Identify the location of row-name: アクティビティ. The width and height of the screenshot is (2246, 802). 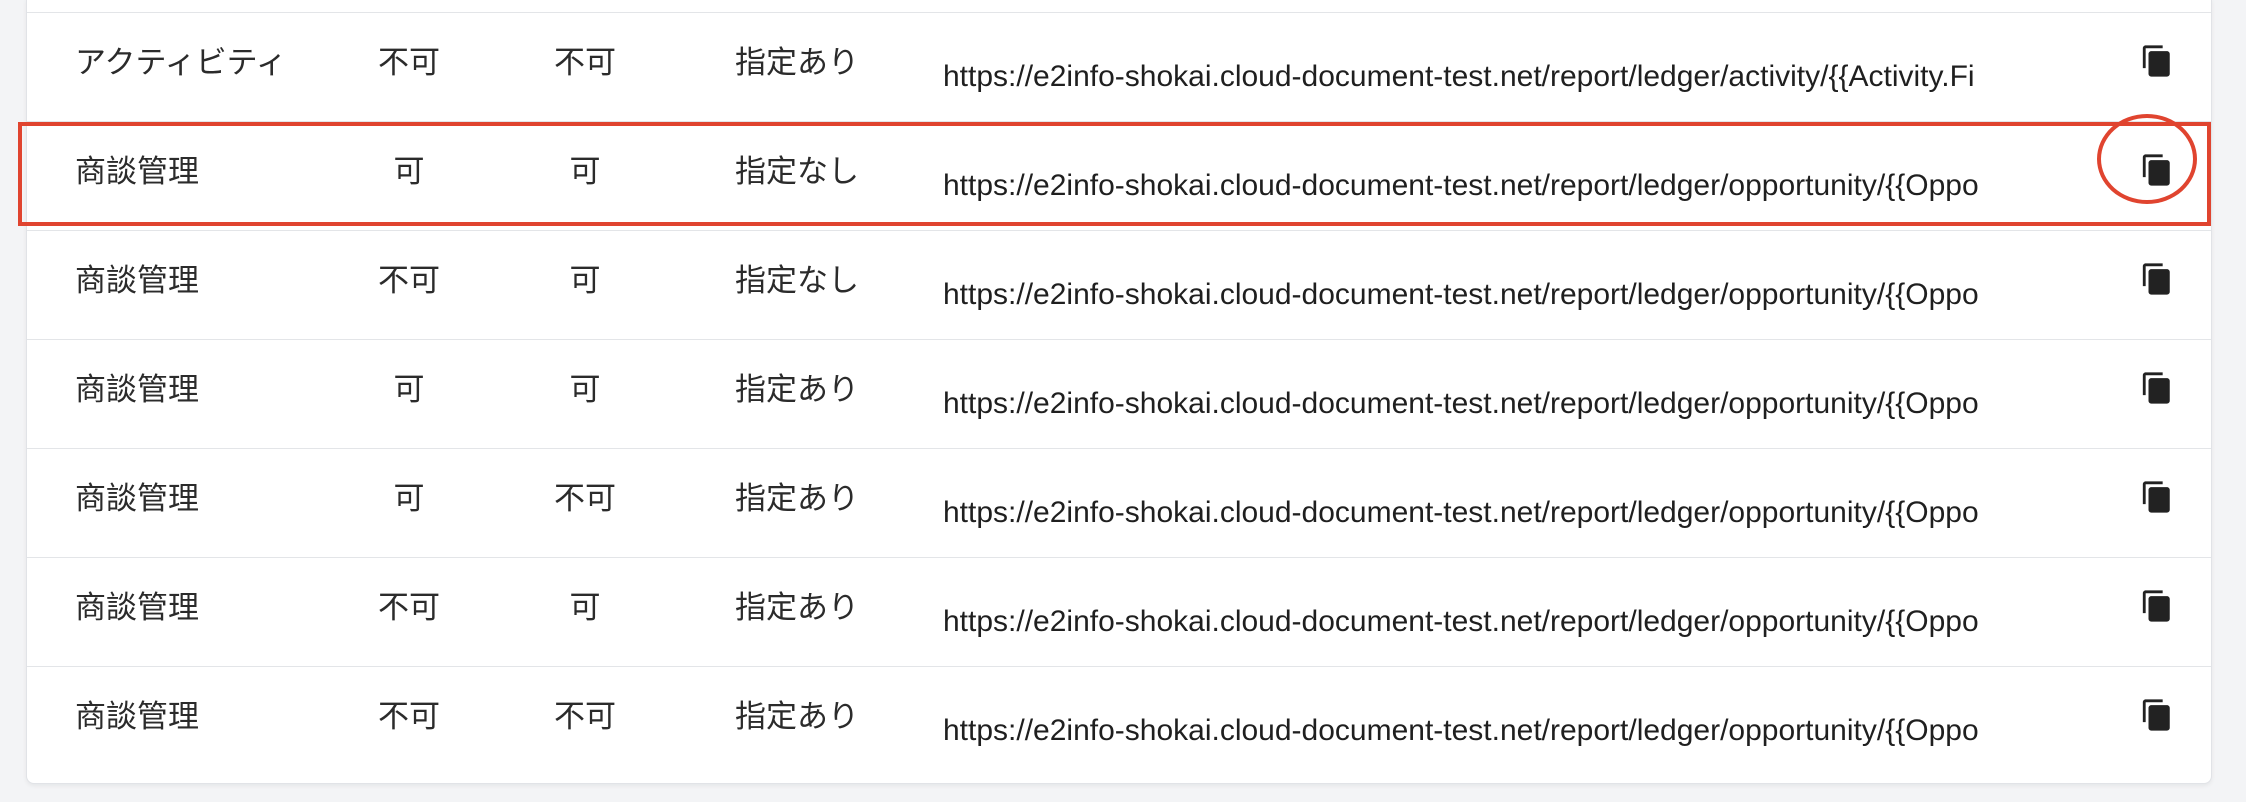
(181, 63).